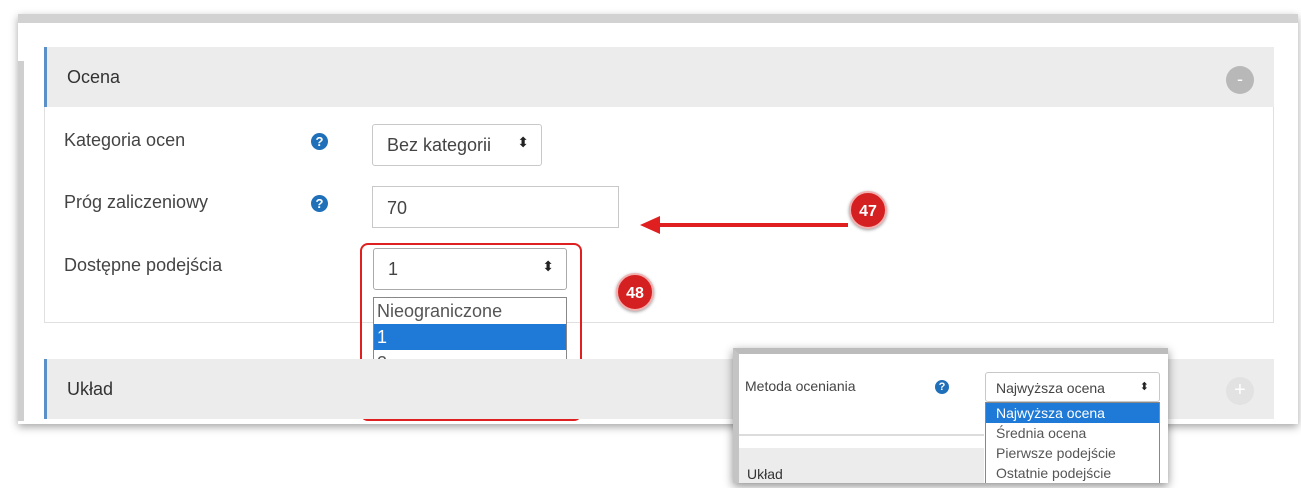 The height and width of the screenshot is (488, 1301). Describe the element at coordinates (125, 140) in the screenshot. I see `grade-category-label: Kategoria ocen` at that location.